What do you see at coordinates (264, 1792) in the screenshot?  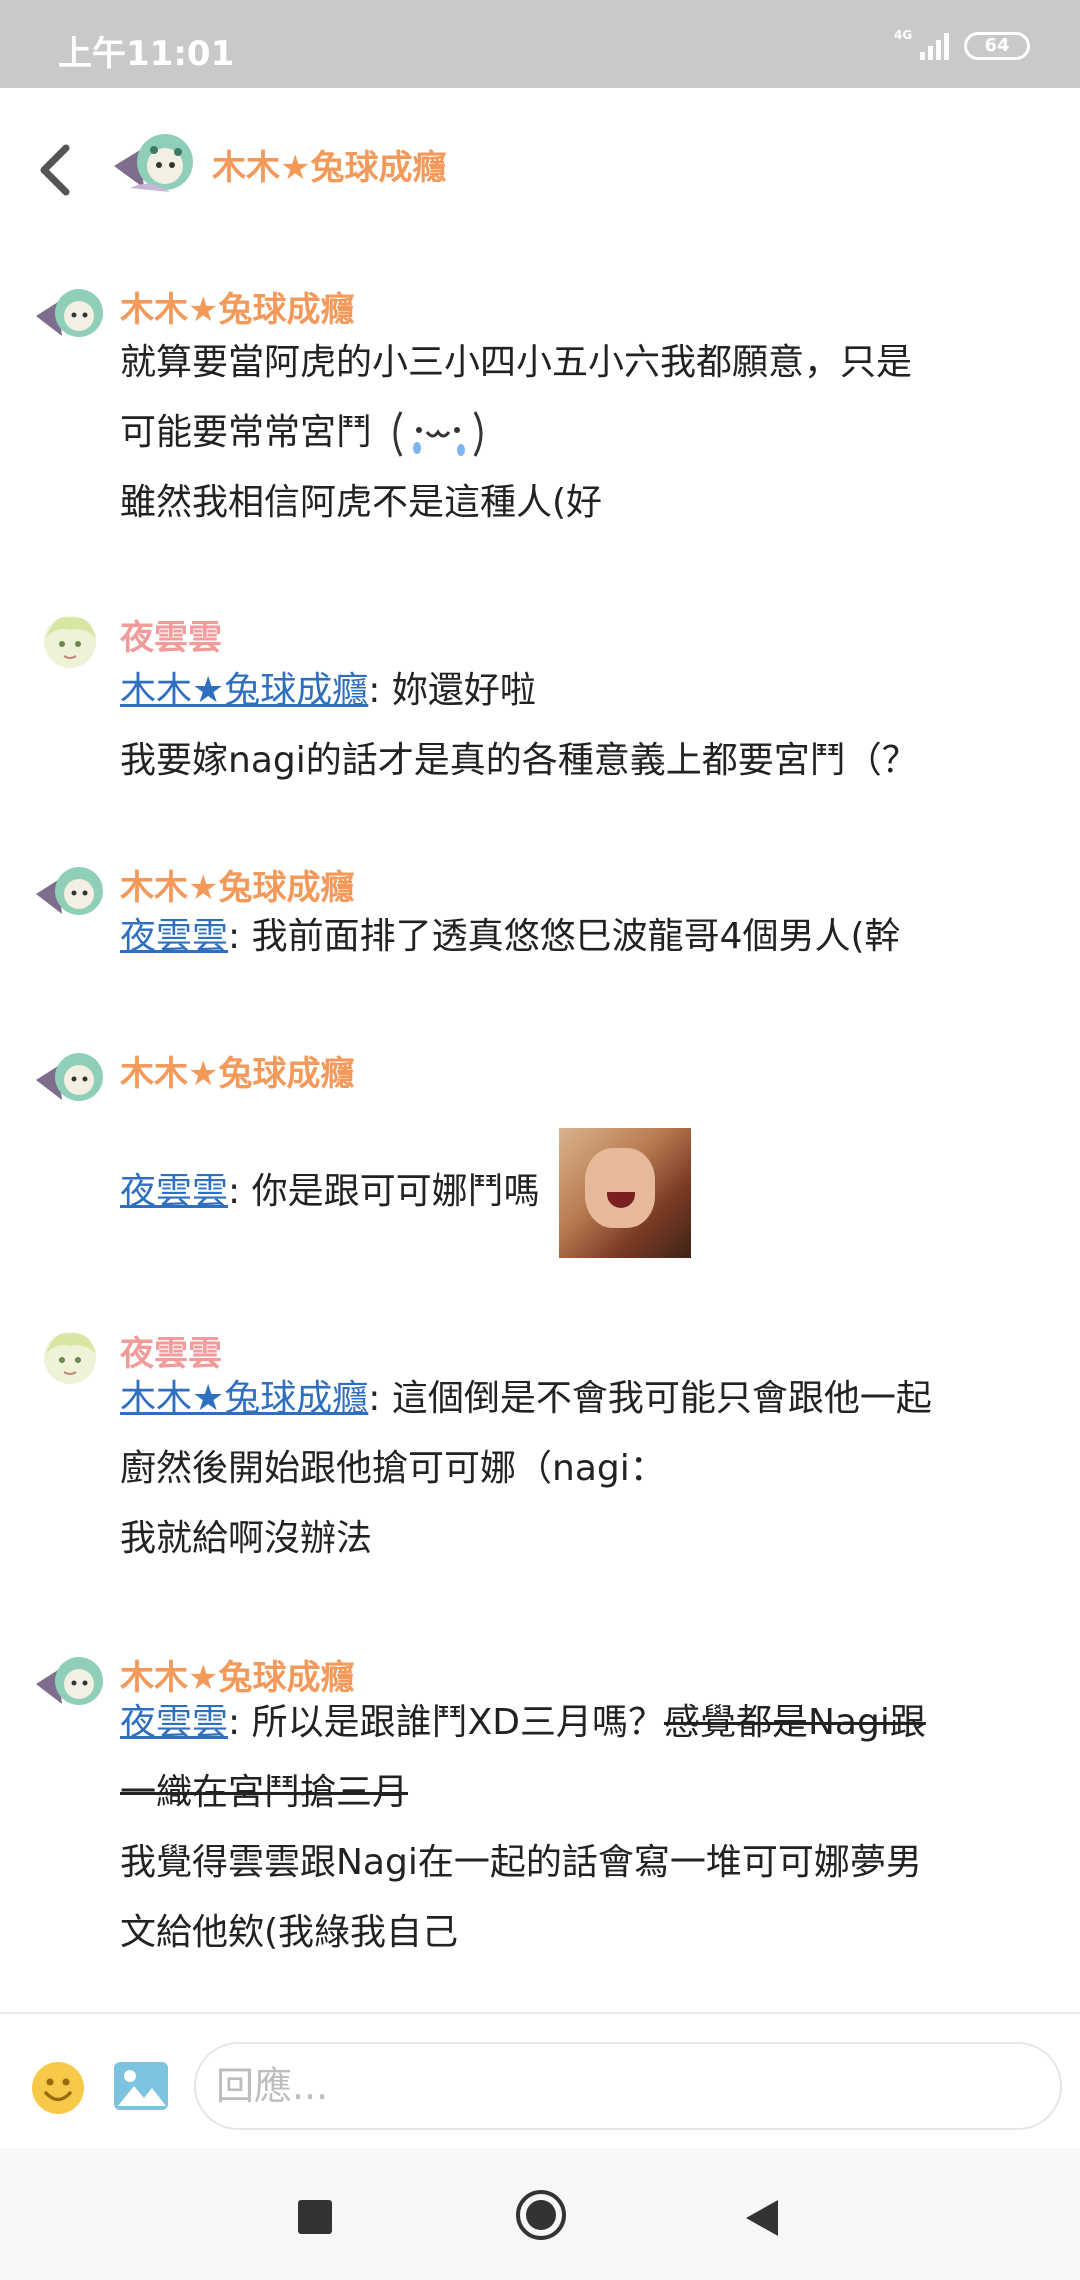 I see `strikethrough-line: 一織在宮鬥搶三月` at bounding box center [264, 1792].